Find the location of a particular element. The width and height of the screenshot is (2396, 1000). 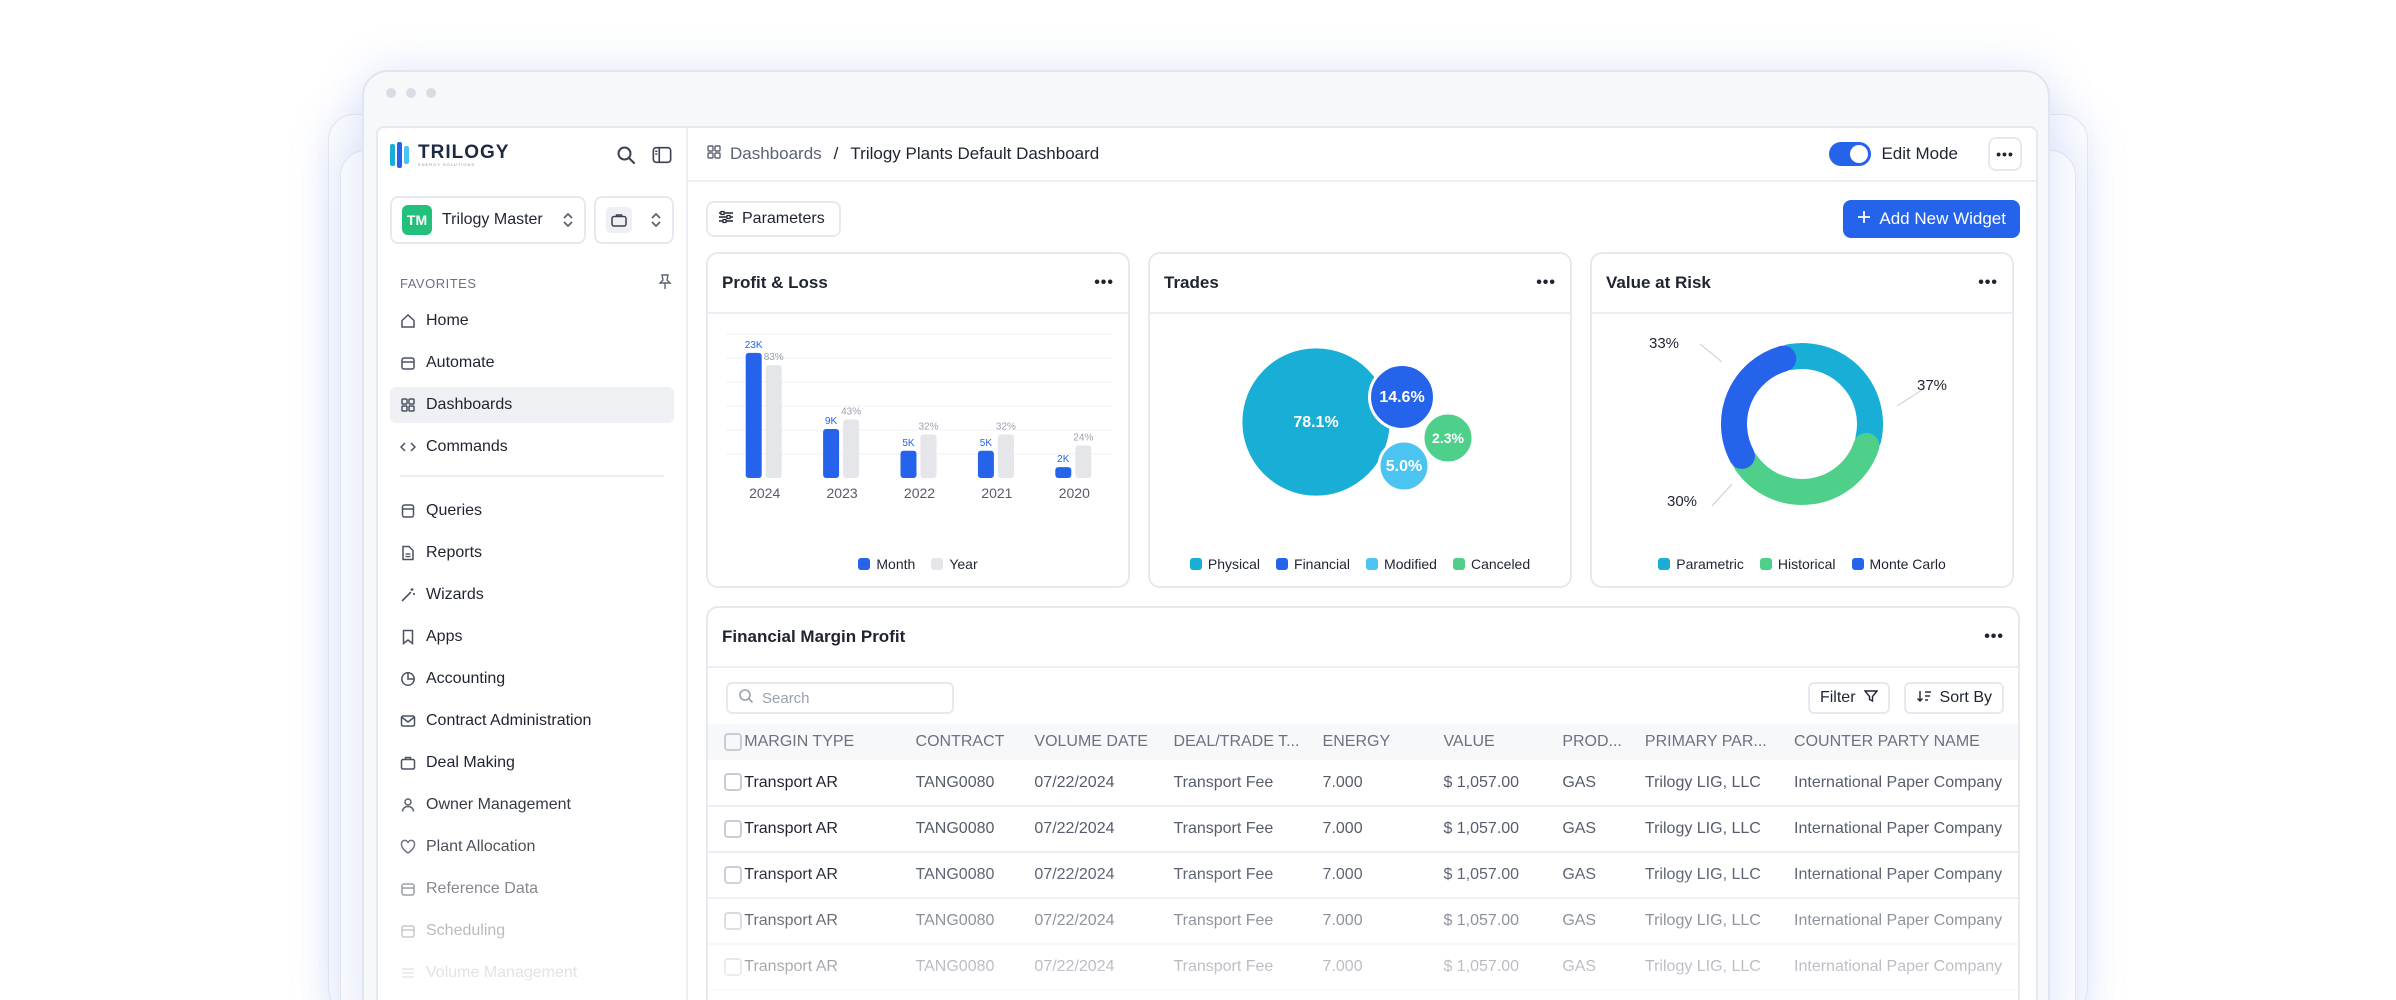

data-label-month: 2K is located at coordinates (1063, 459).